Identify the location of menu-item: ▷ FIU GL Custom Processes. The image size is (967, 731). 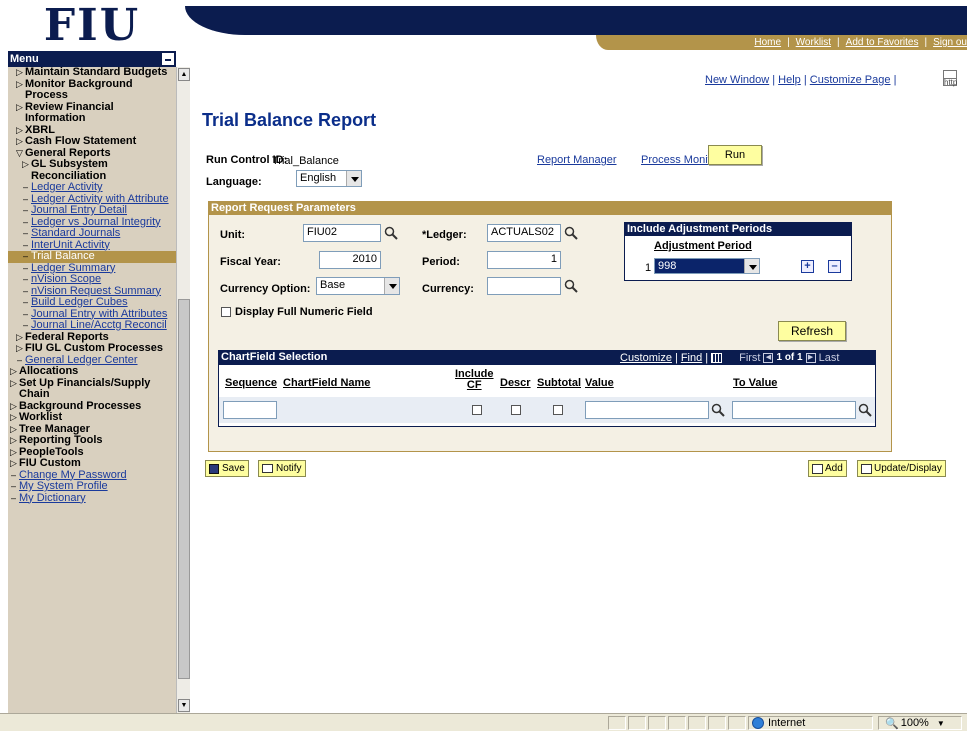
(92, 348).